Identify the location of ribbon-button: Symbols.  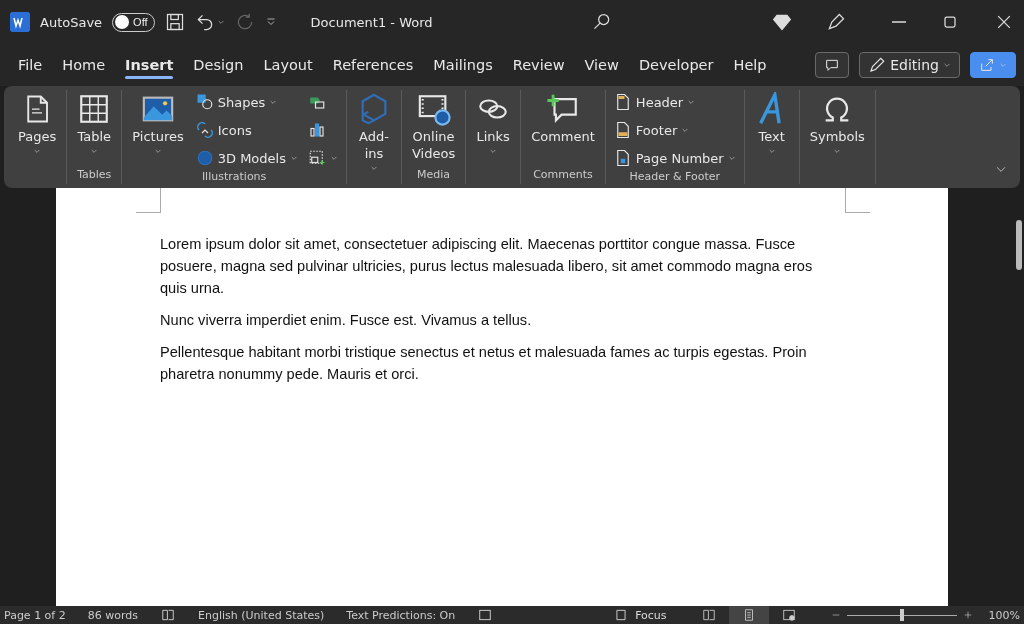
(837, 129).